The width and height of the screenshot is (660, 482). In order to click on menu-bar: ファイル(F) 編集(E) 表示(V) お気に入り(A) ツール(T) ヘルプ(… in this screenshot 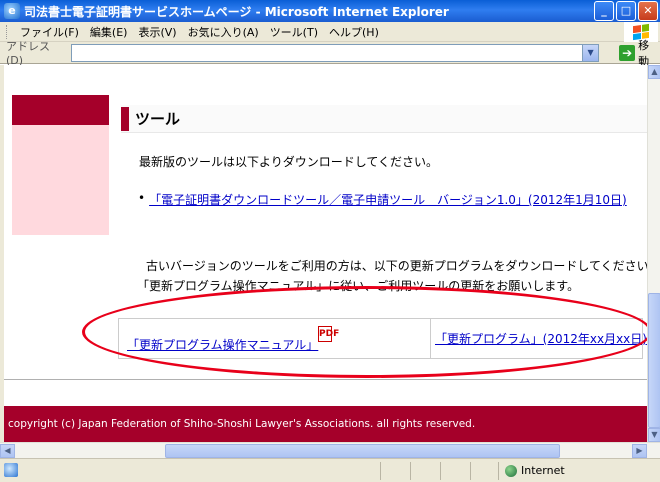, I will do `click(330, 32)`.